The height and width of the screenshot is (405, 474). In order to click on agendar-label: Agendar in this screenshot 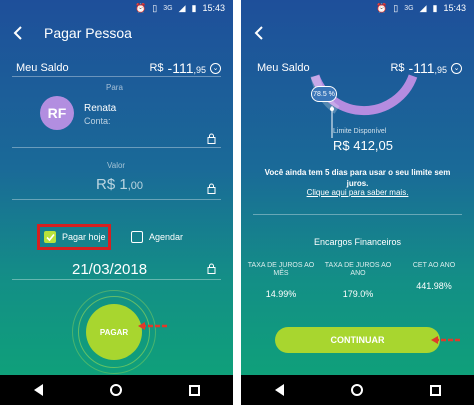, I will do `click(166, 237)`.